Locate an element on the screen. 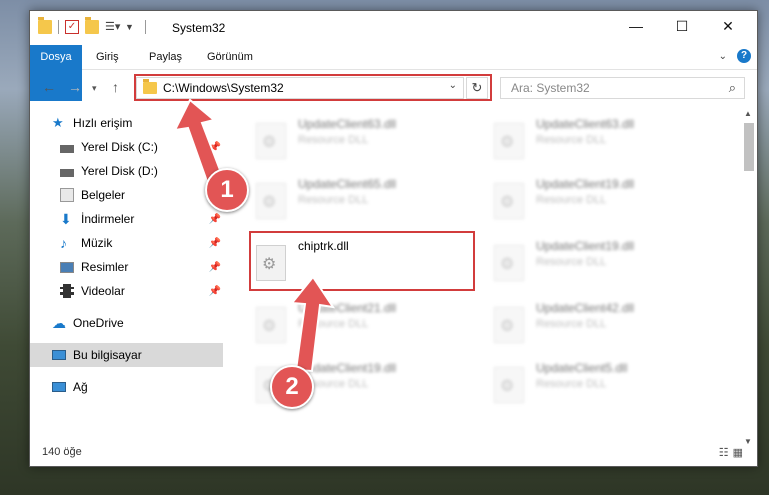 This screenshot has height=495, width=769. close-button: ✕ is located at coordinates (728, 26).